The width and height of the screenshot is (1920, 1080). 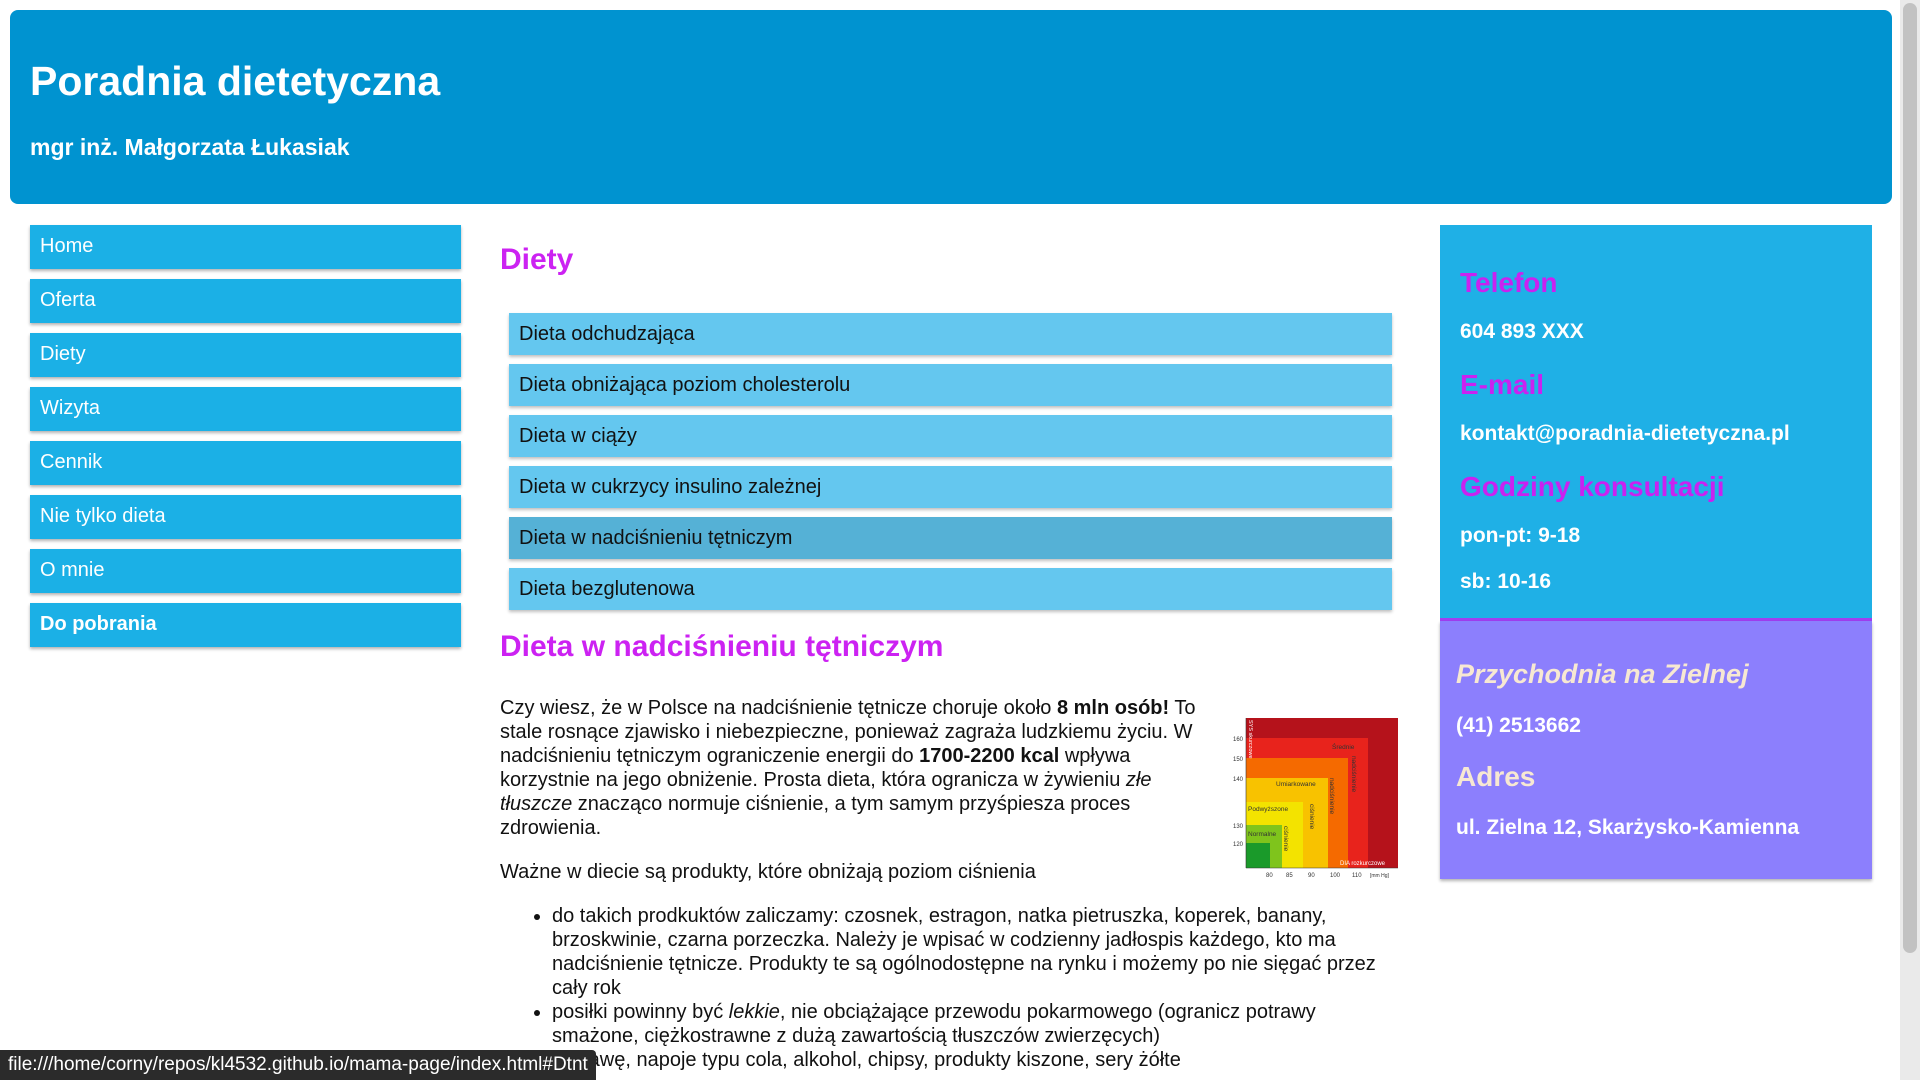 What do you see at coordinates (1518, 726) in the screenshot?
I see `clinic-phone: (41) 2513662` at bounding box center [1518, 726].